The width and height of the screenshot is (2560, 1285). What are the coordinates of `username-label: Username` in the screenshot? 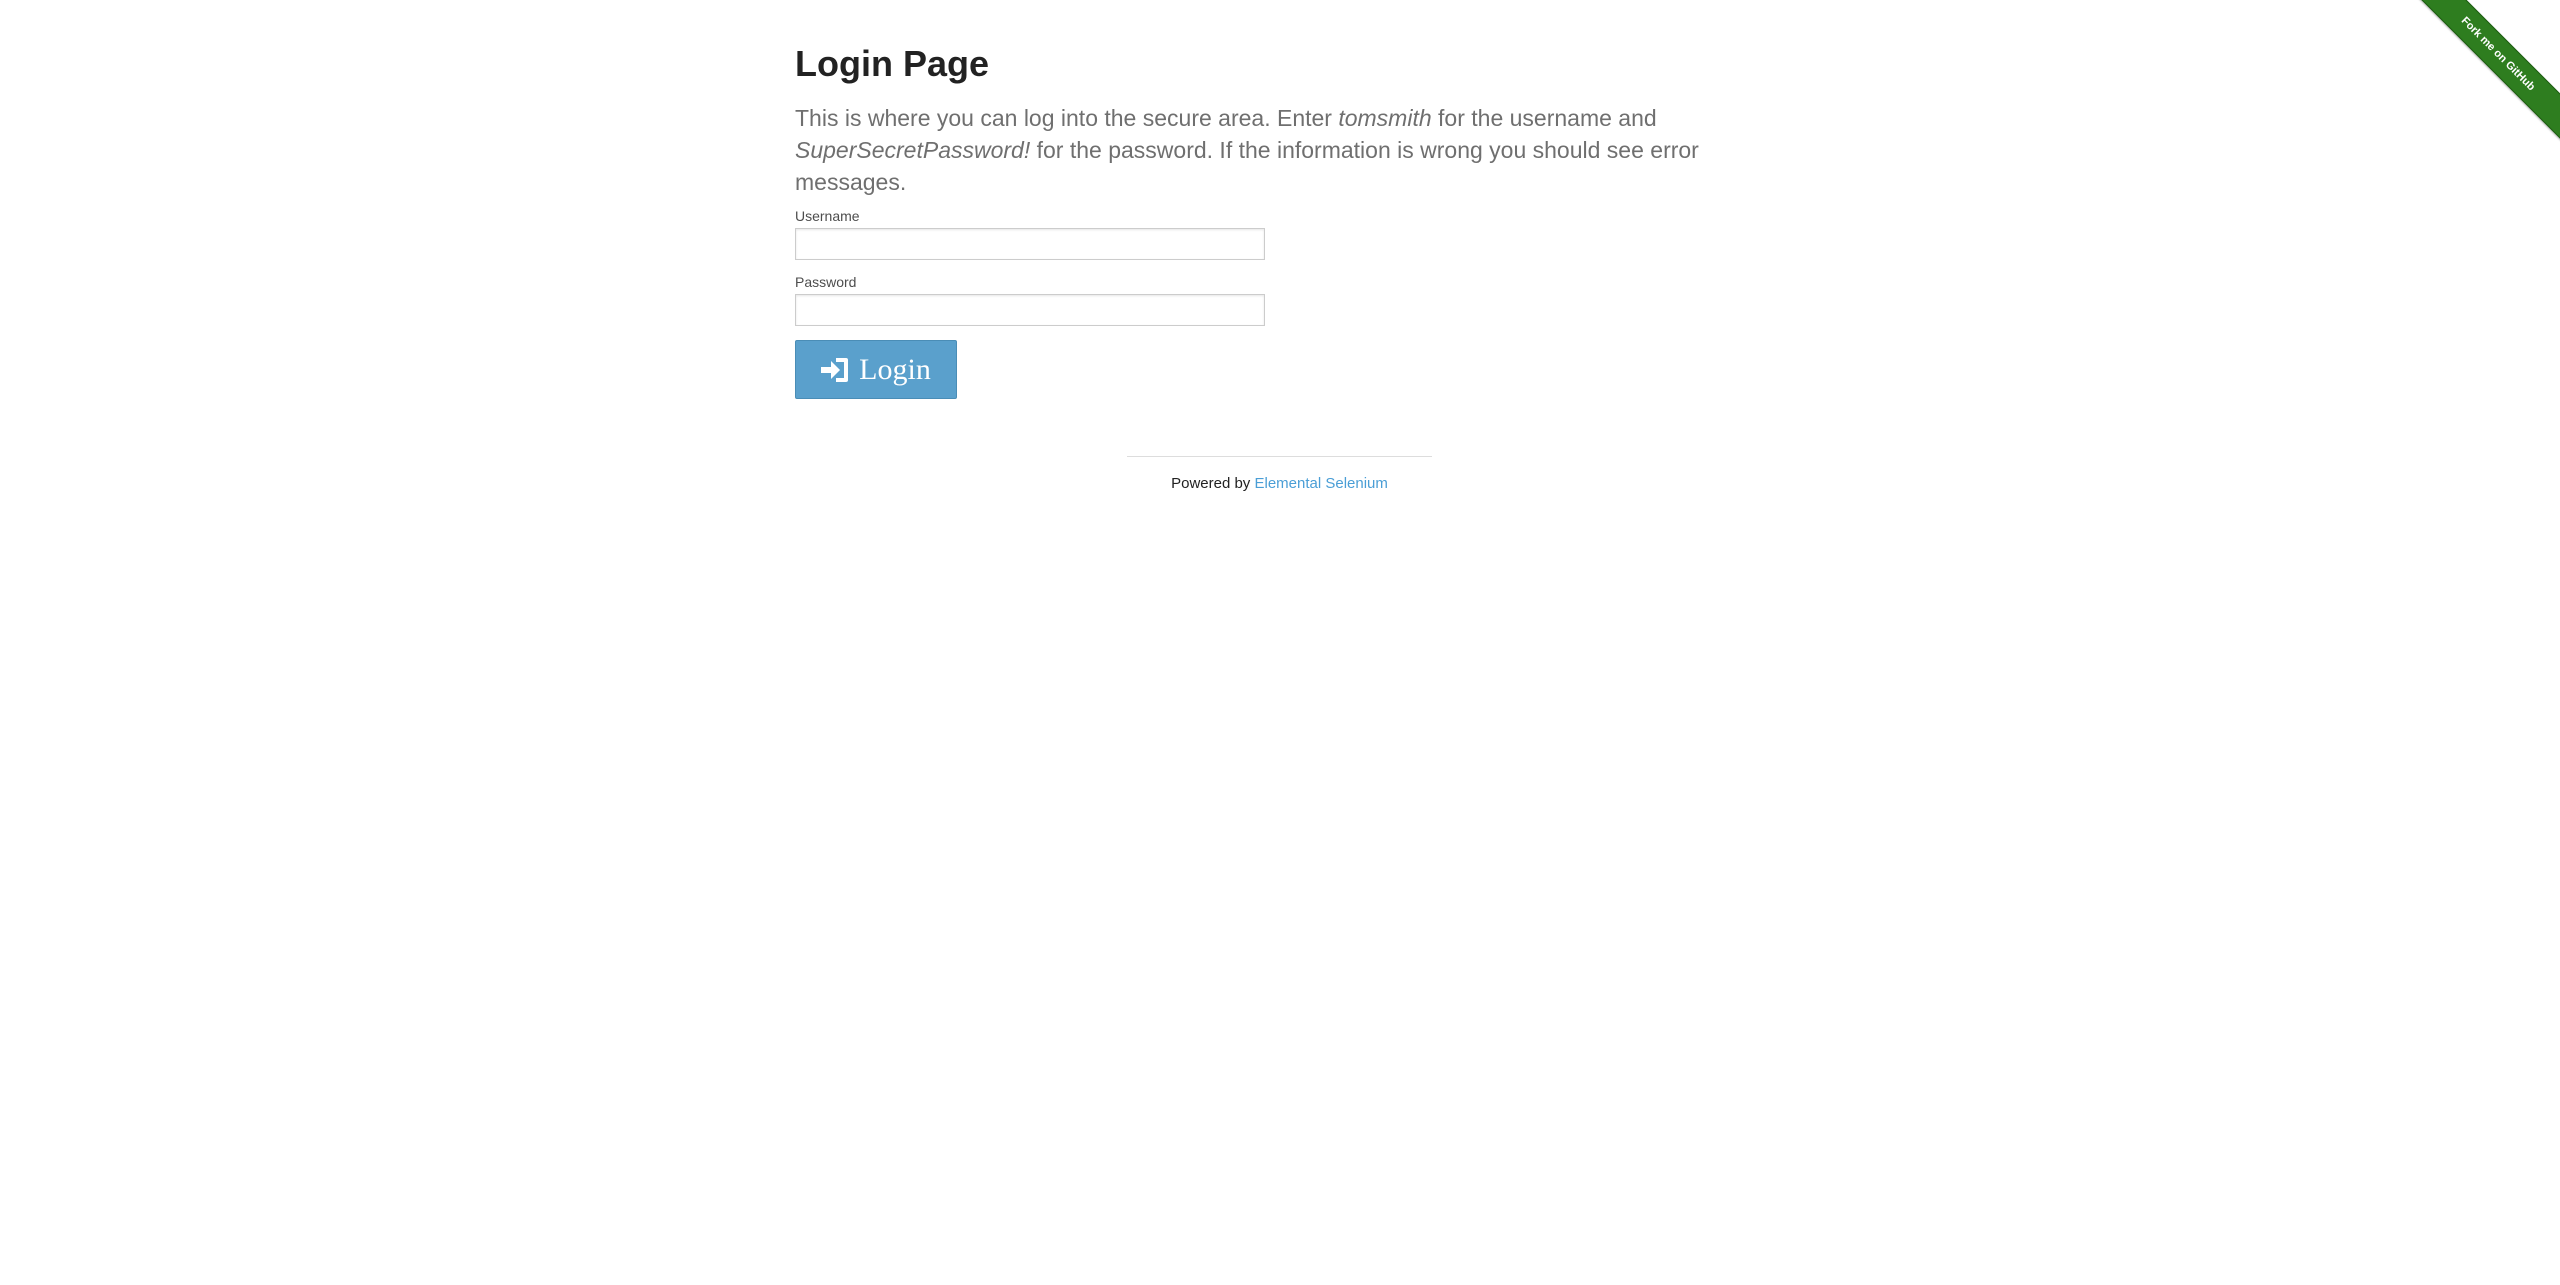 It's located at (827, 216).